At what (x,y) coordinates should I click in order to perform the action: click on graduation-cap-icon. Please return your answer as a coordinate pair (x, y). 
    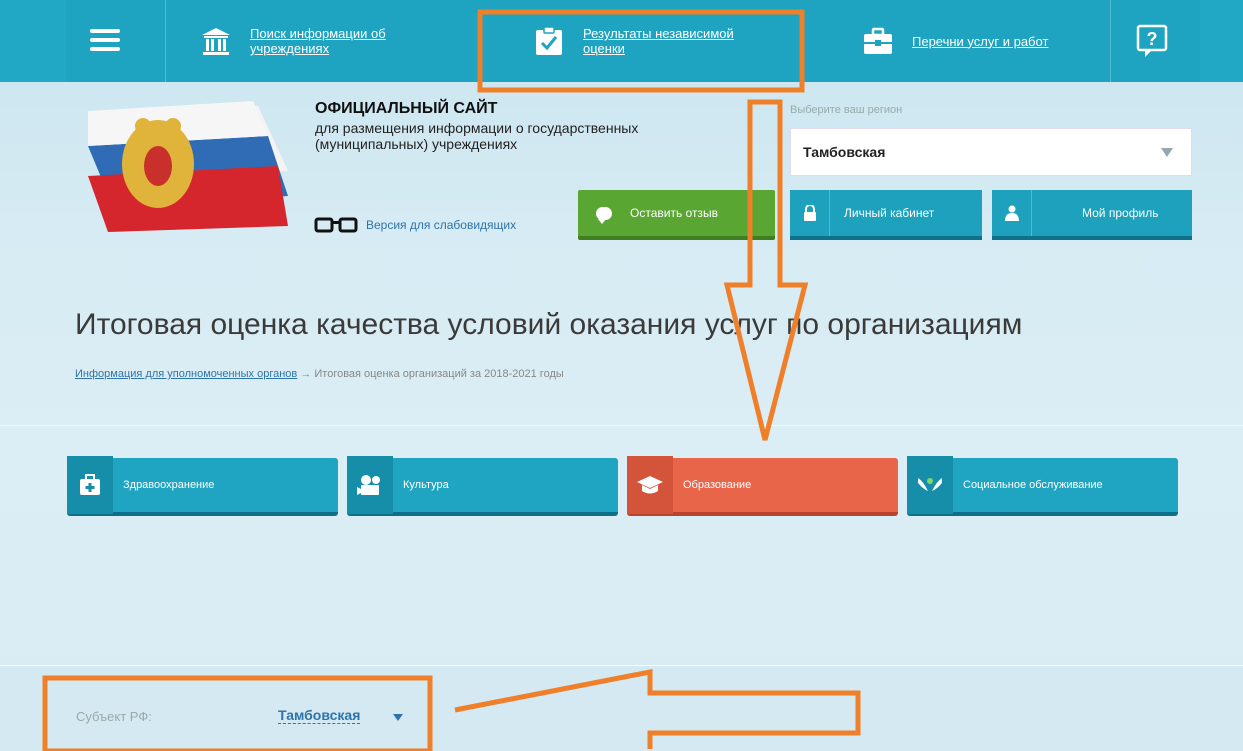
    Looking at the image, I should click on (650, 485).